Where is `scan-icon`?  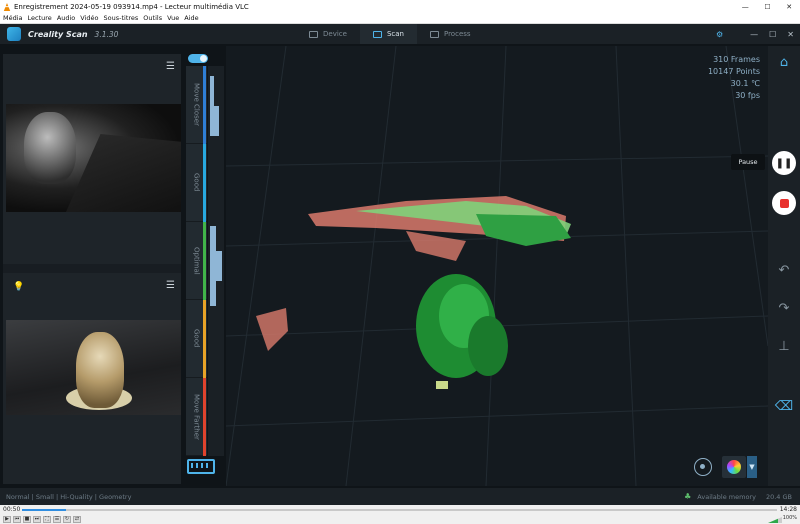 scan-icon is located at coordinates (377, 34).